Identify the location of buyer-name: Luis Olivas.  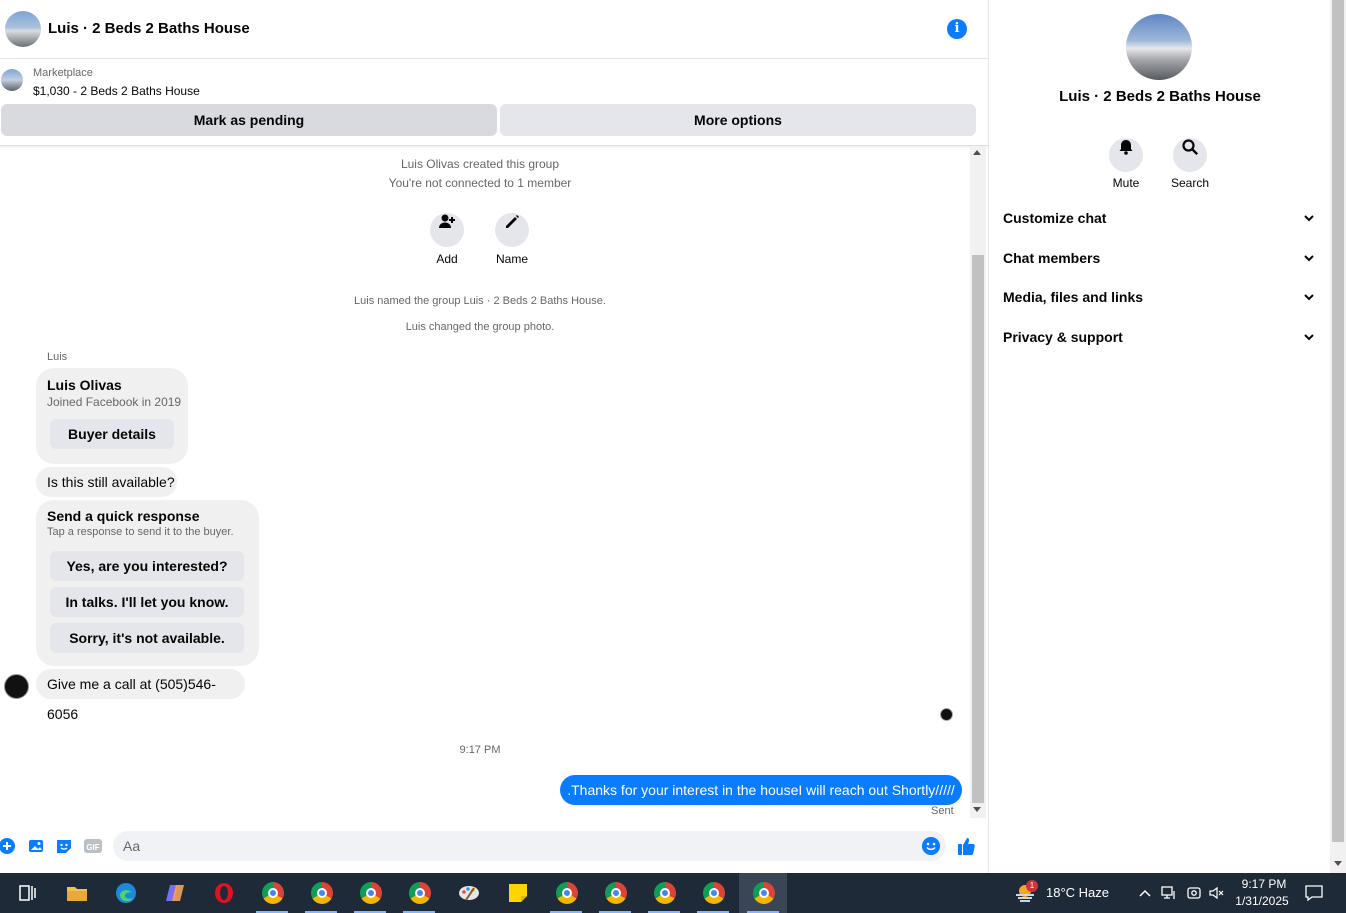
(84, 385).